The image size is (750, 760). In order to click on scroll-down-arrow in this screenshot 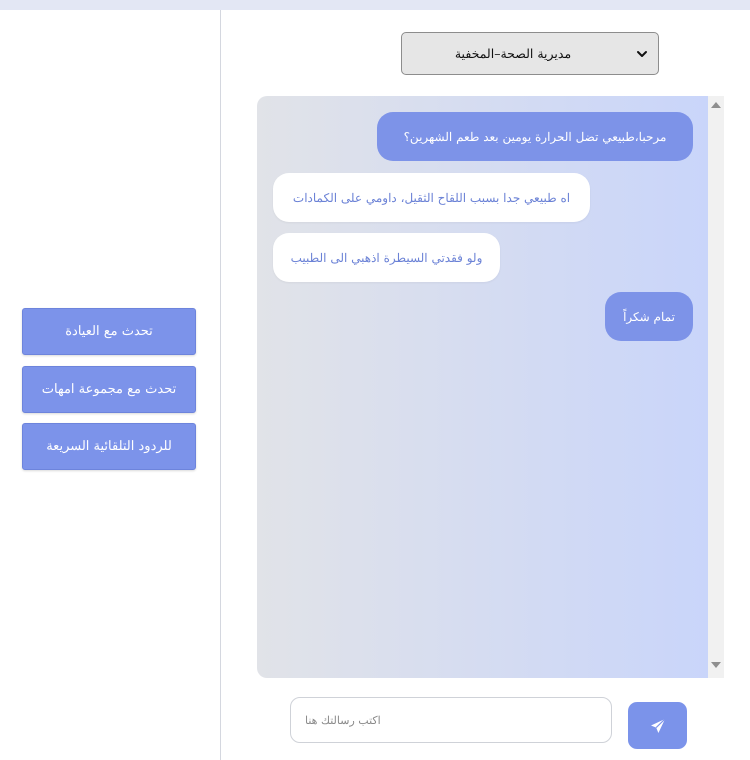, I will do `click(716, 665)`.